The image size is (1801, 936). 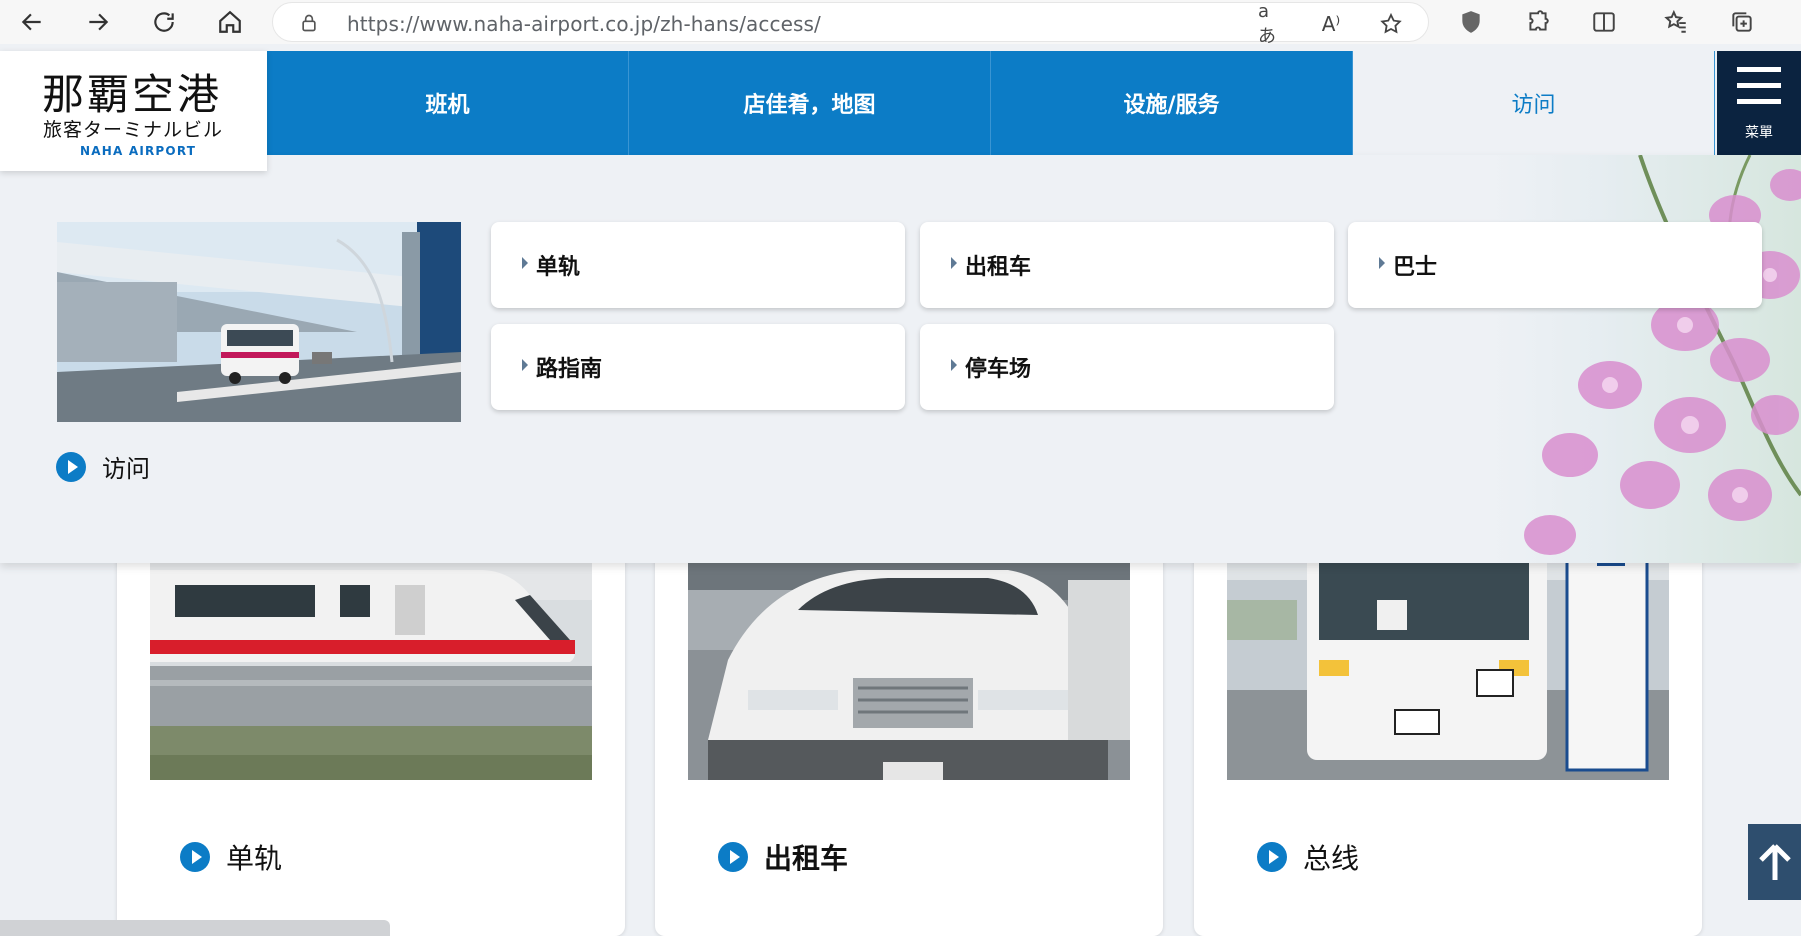 What do you see at coordinates (138, 151) in the screenshot?
I see `logo-english-text: NAHA AIRPORT` at bounding box center [138, 151].